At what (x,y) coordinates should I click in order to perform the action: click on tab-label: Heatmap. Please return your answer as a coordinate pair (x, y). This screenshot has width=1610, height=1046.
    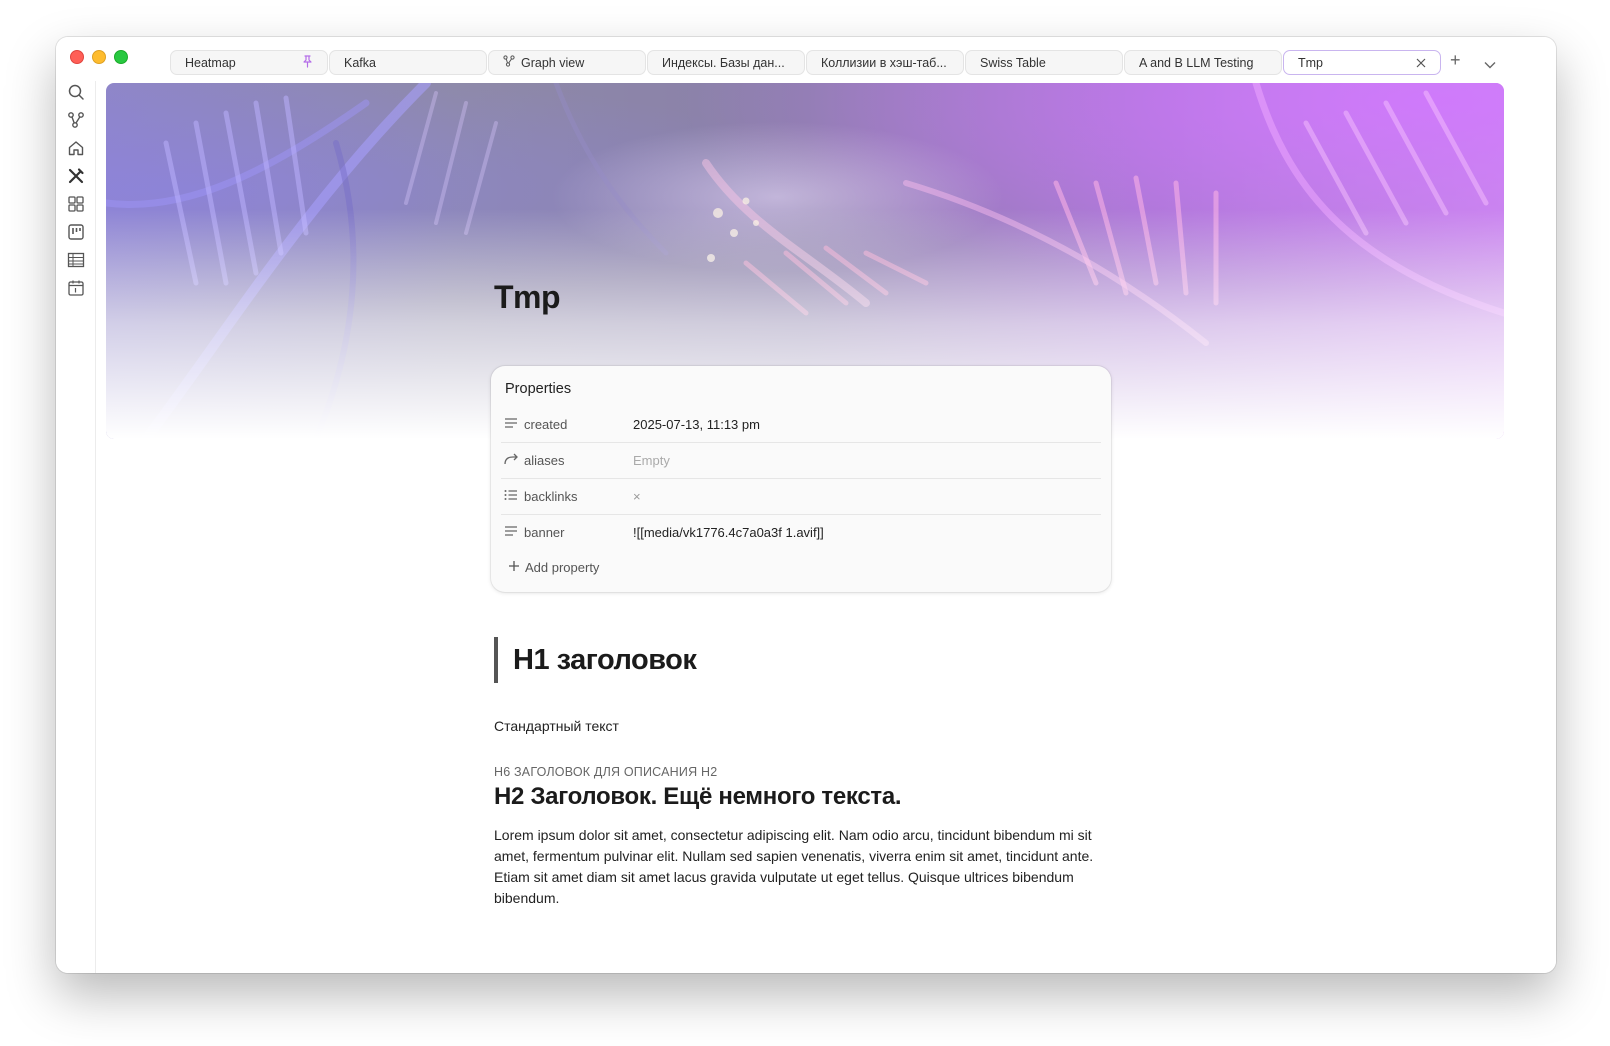
    Looking at the image, I should click on (210, 62).